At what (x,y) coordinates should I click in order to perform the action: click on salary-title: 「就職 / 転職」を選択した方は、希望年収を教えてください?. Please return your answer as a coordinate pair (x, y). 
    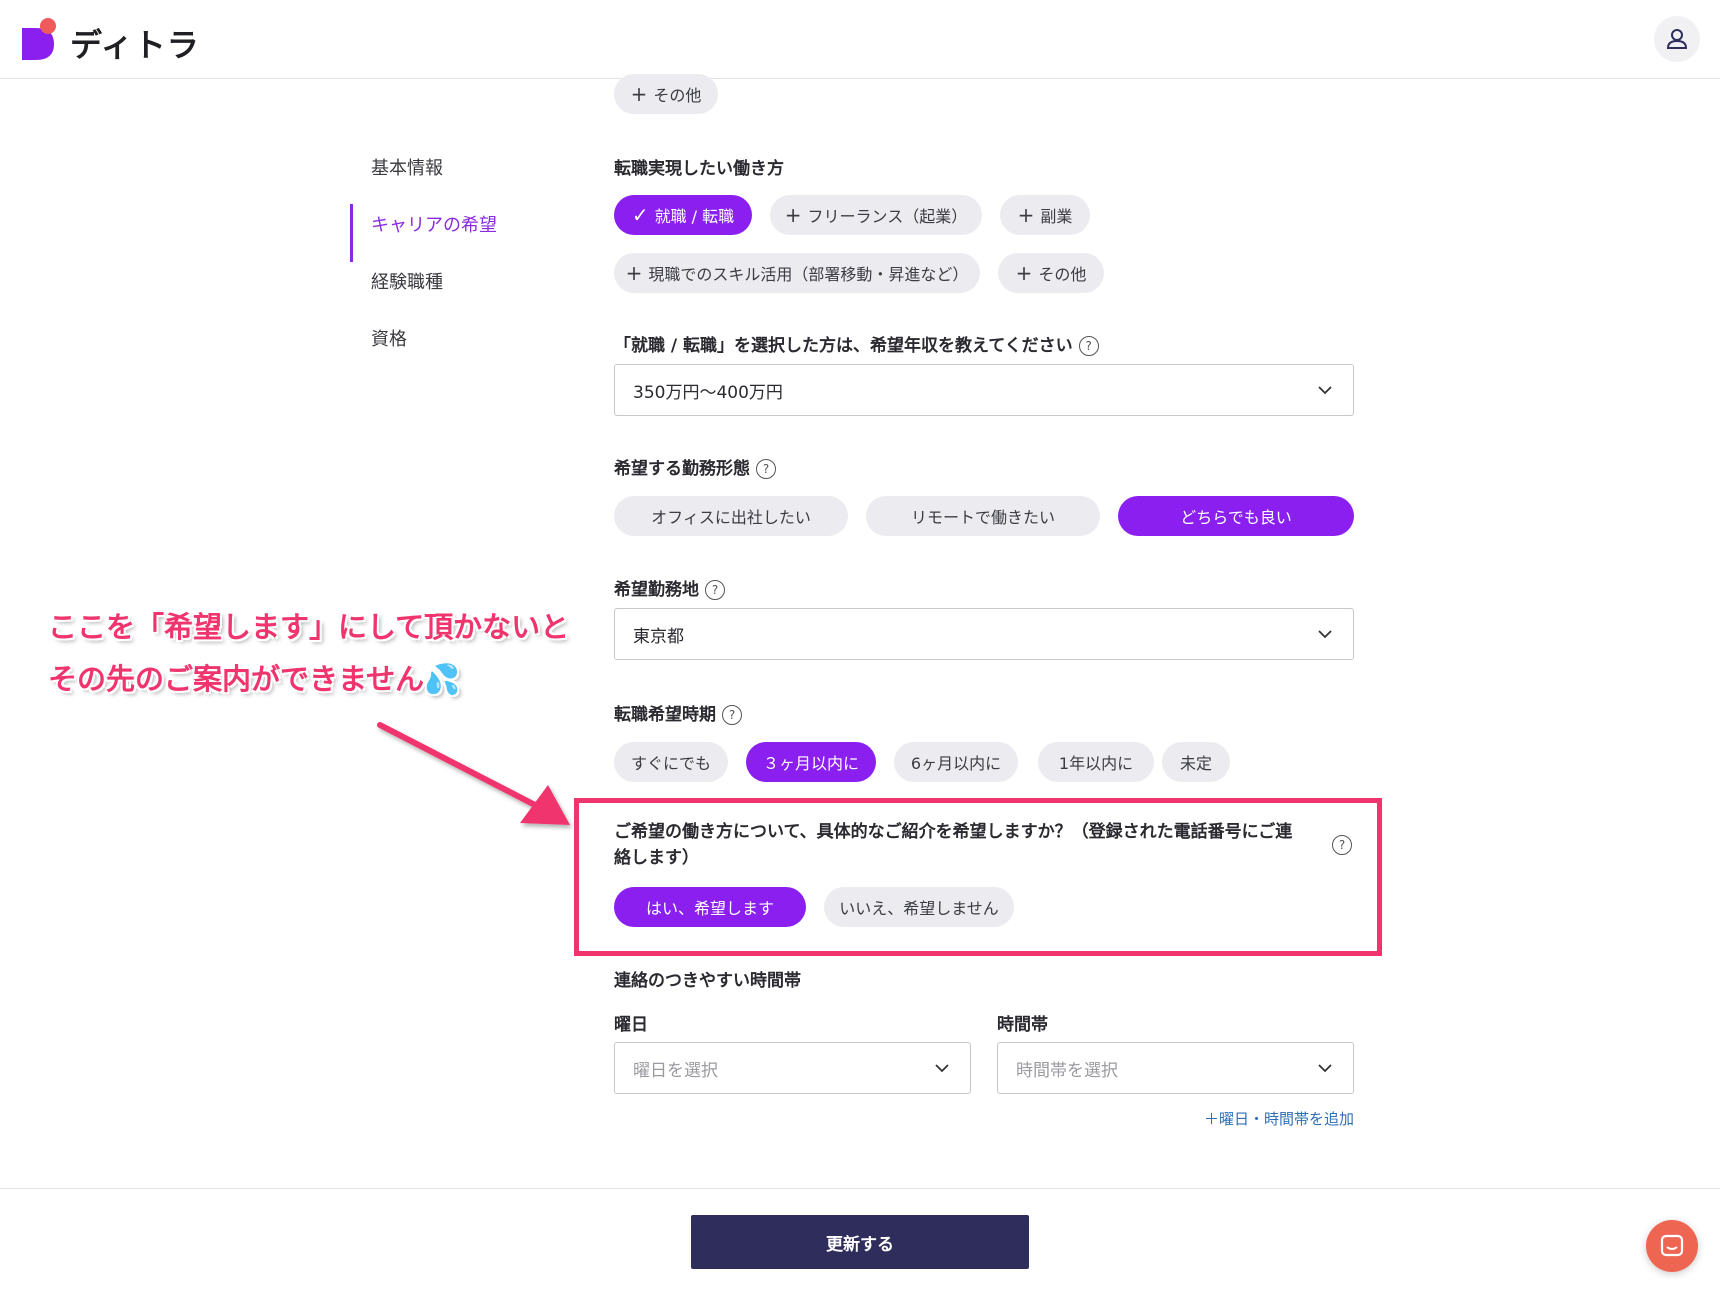
    Looking at the image, I should click on (856, 343).